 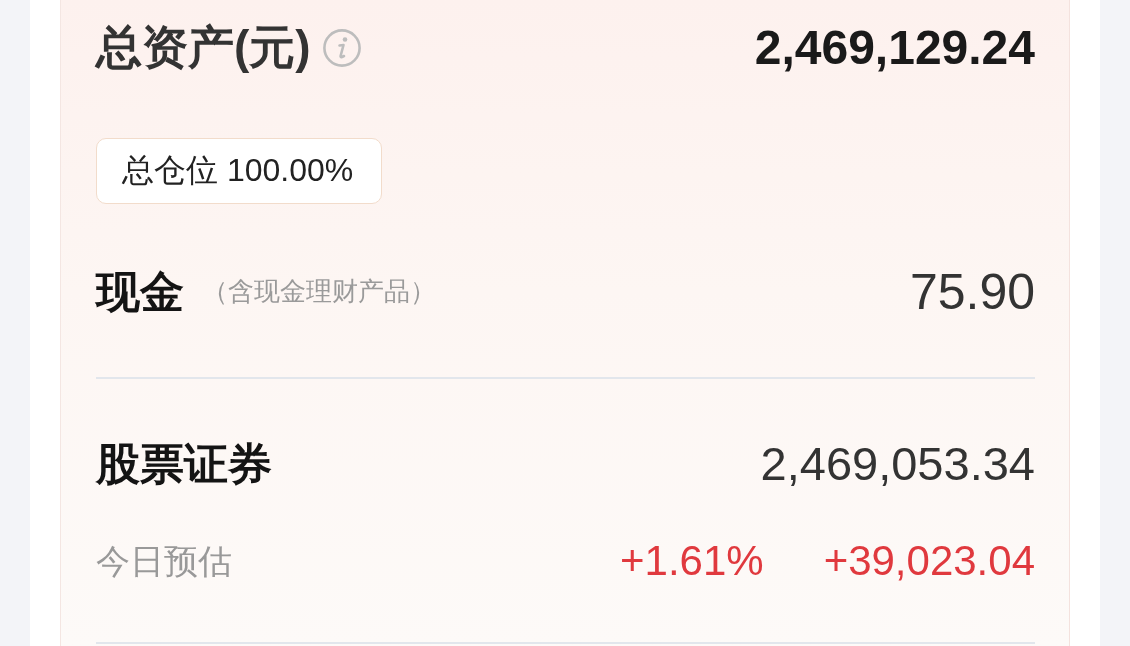 What do you see at coordinates (929, 560) in the screenshot?
I see `today-change-amount: +39,023.04` at bounding box center [929, 560].